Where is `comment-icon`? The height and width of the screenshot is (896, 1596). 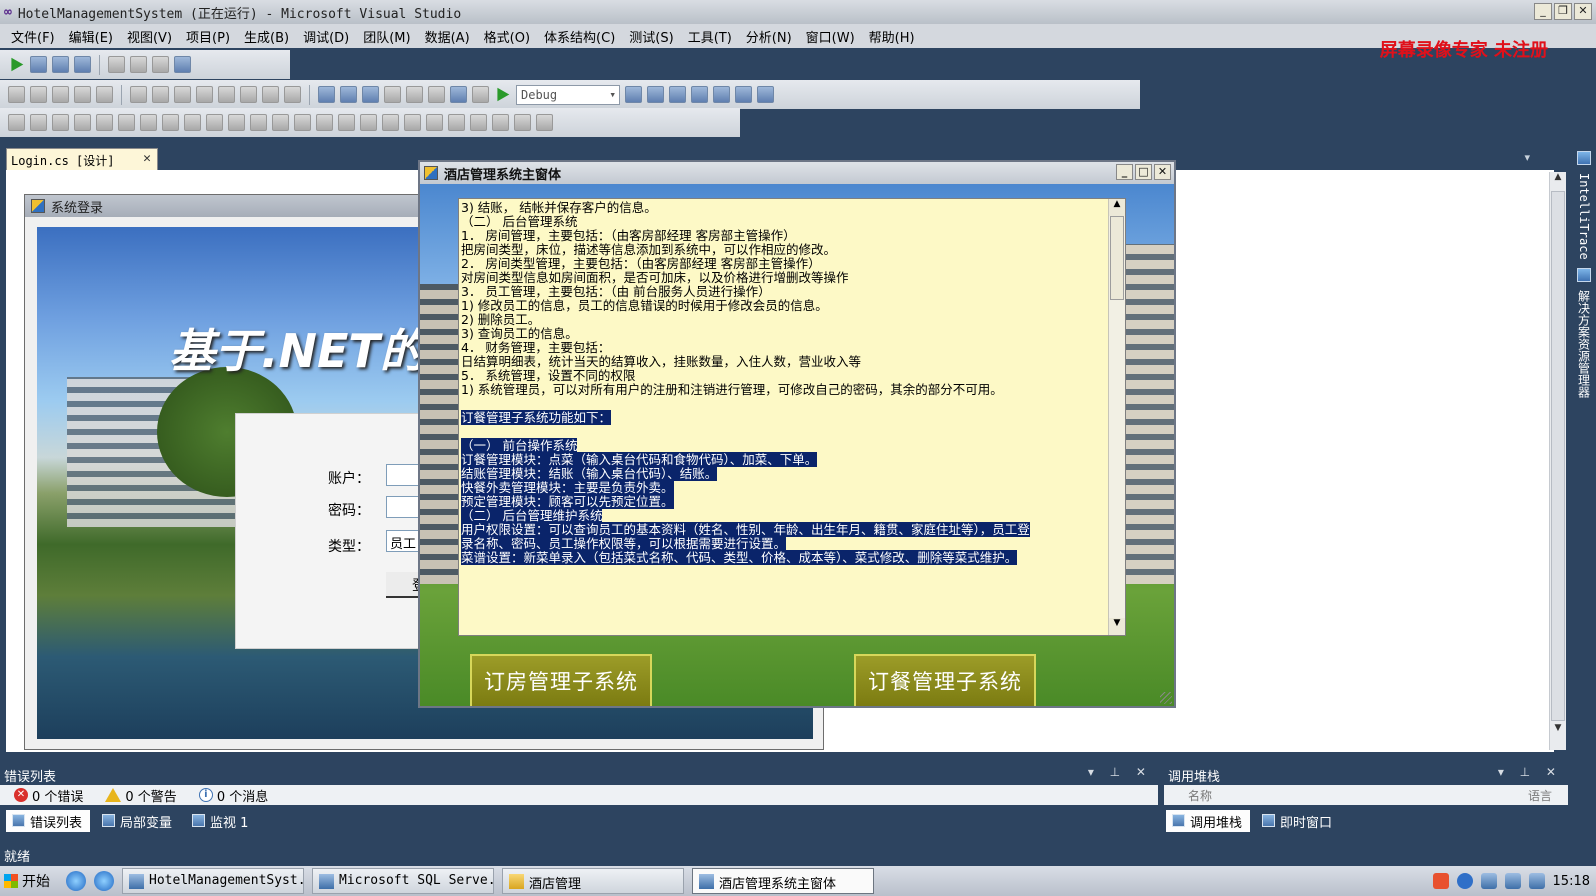
comment-icon is located at coordinates (182, 94).